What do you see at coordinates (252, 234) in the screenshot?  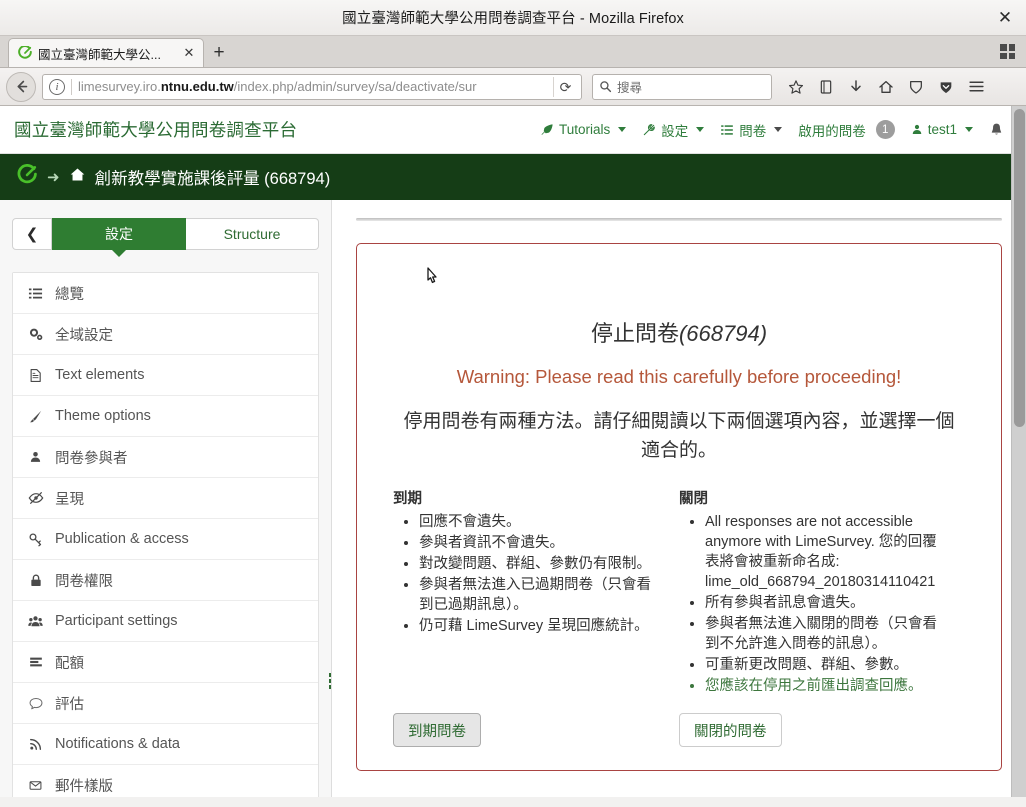 I see `tab-structure: Structure` at bounding box center [252, 234].